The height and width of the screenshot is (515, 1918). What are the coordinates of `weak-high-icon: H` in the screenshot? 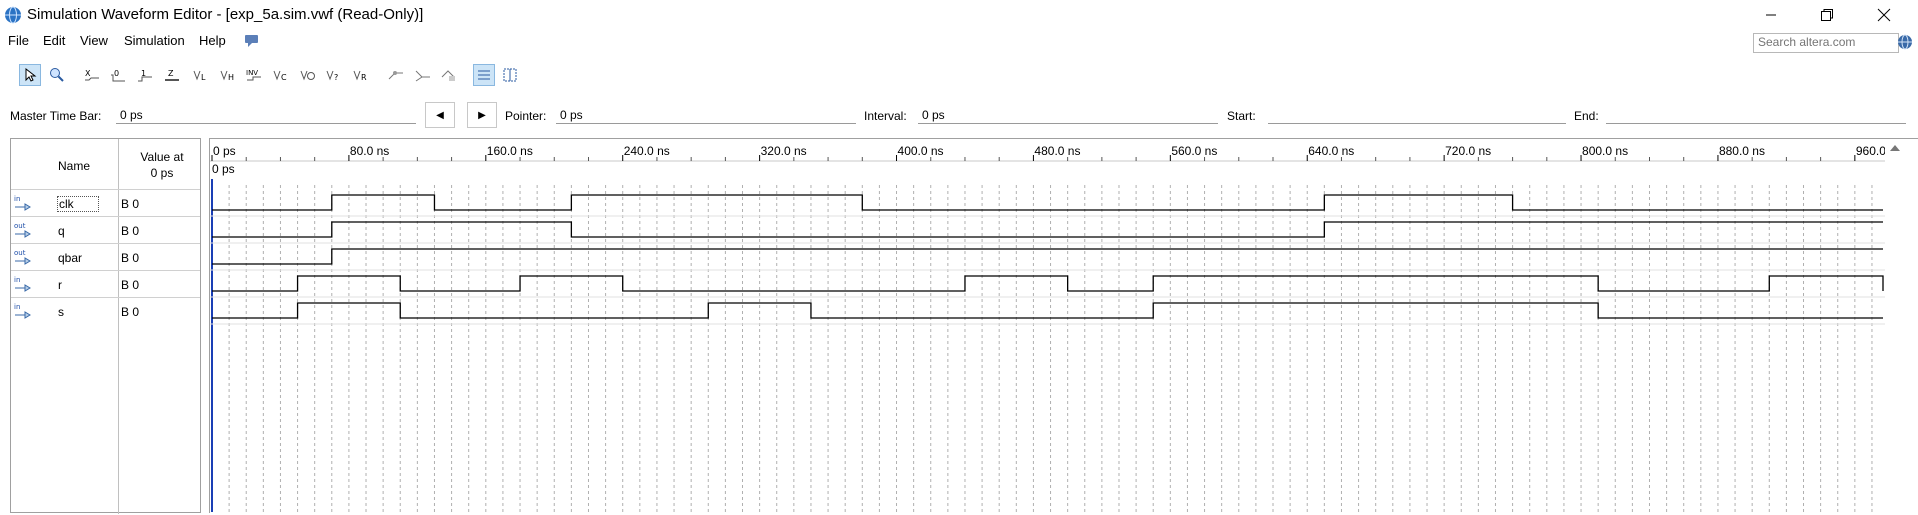 It's located at (227, 76).